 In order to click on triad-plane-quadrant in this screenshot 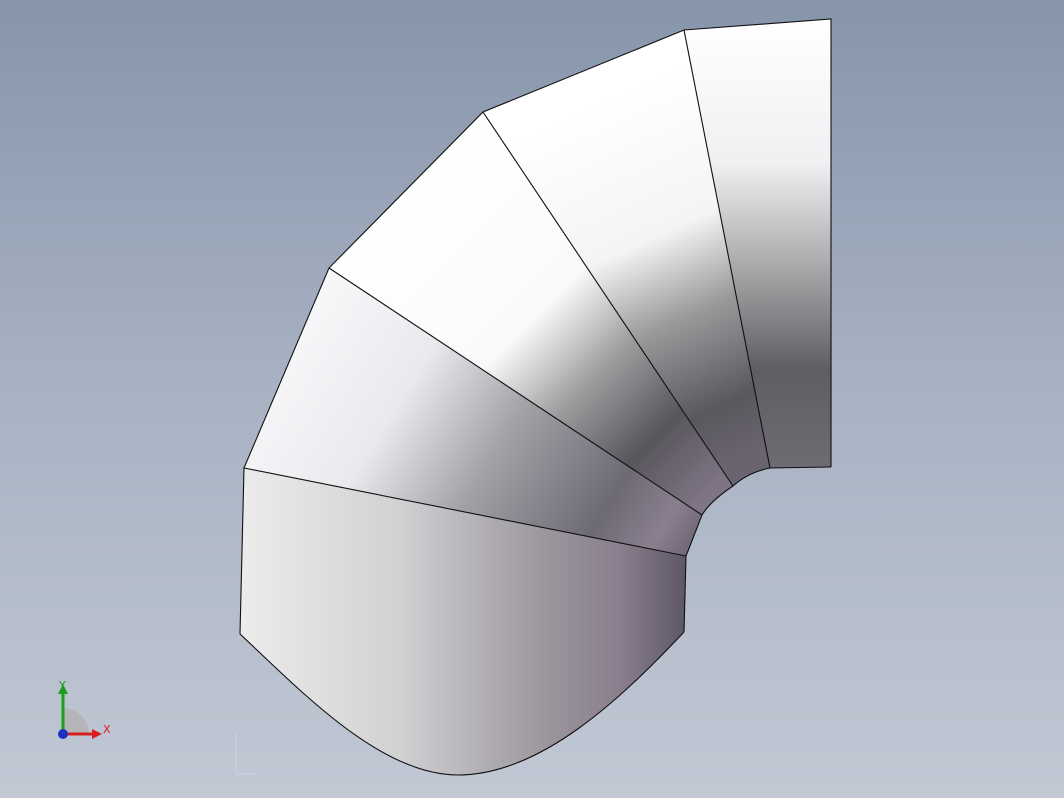, I will do `click(76, 721)`.